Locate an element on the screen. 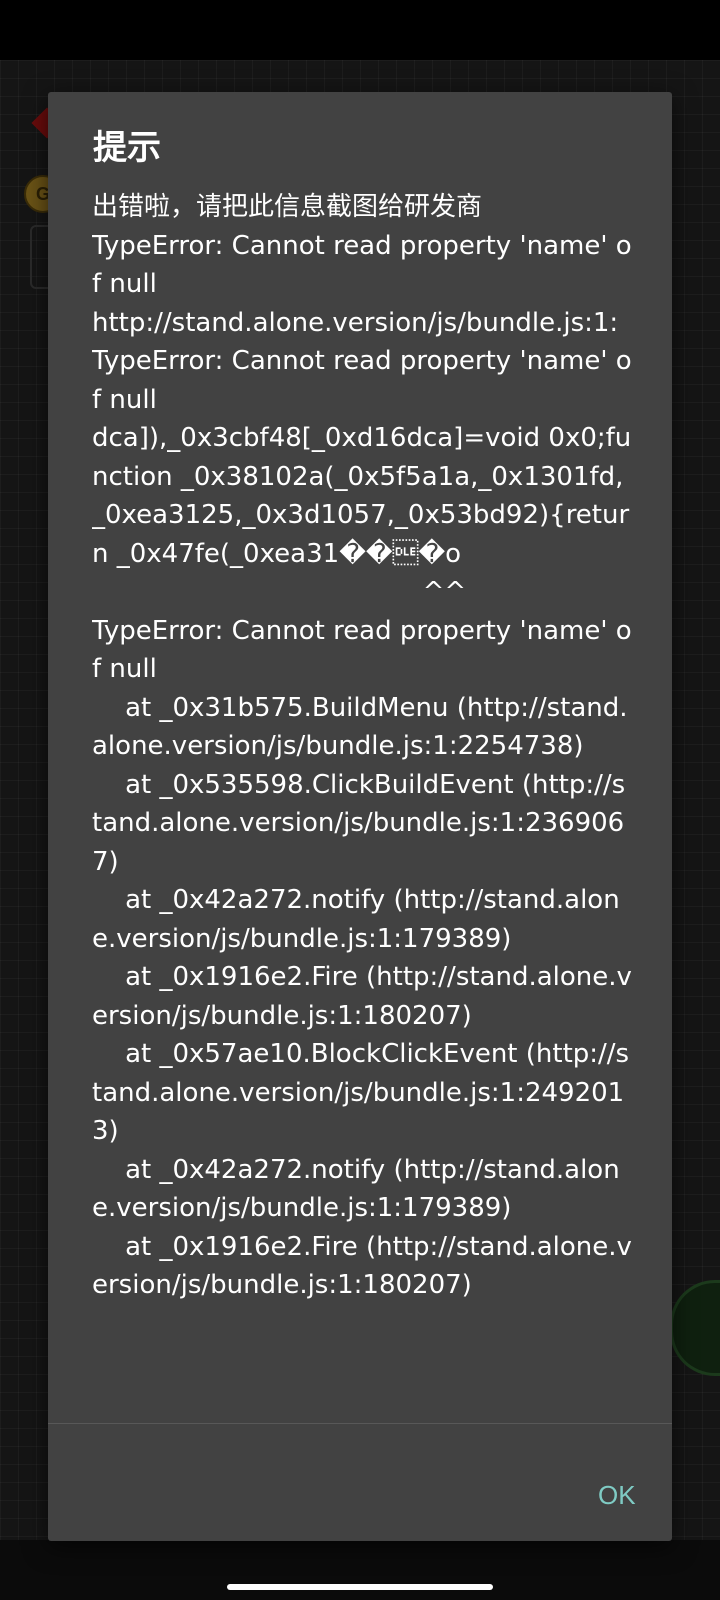 The image size is (720, 1600). home-indicator is located at coordinates (360, 1587).